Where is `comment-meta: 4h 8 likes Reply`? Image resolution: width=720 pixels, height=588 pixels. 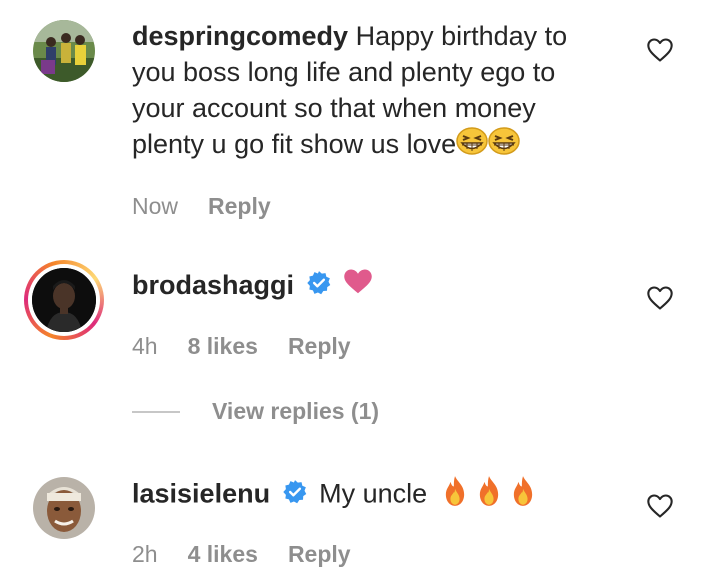 comment-meta: 4h 8 likes Reply is located at coordinates (241, 346).